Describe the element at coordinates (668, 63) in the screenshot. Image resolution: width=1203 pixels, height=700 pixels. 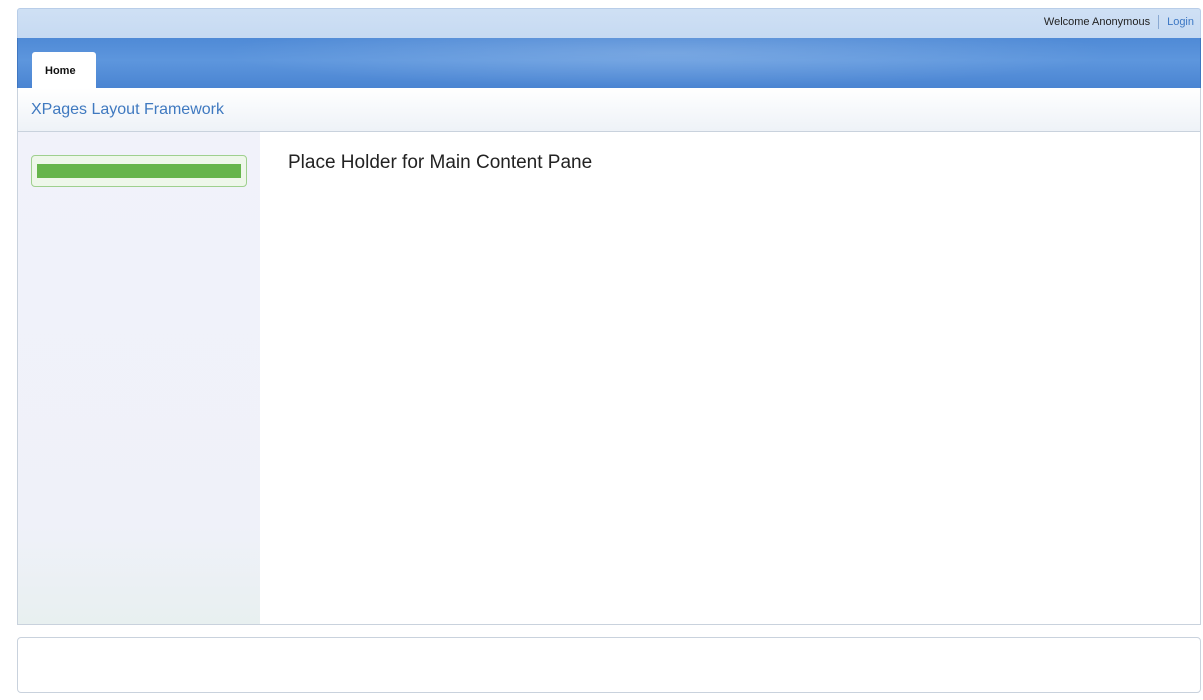
I see `banner-swoosh-decoration` at that location.